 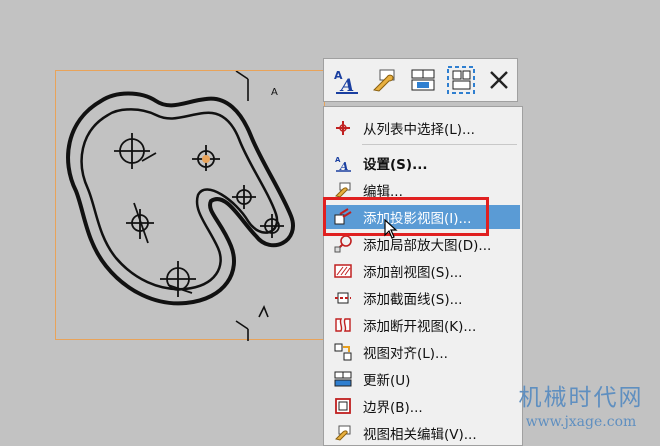 I want to click on close-button, so click(x=499, y=80).